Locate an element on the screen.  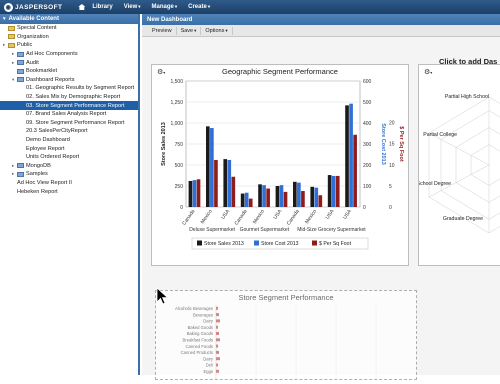
options-button-label: Options is located at coordinates (215, 30).